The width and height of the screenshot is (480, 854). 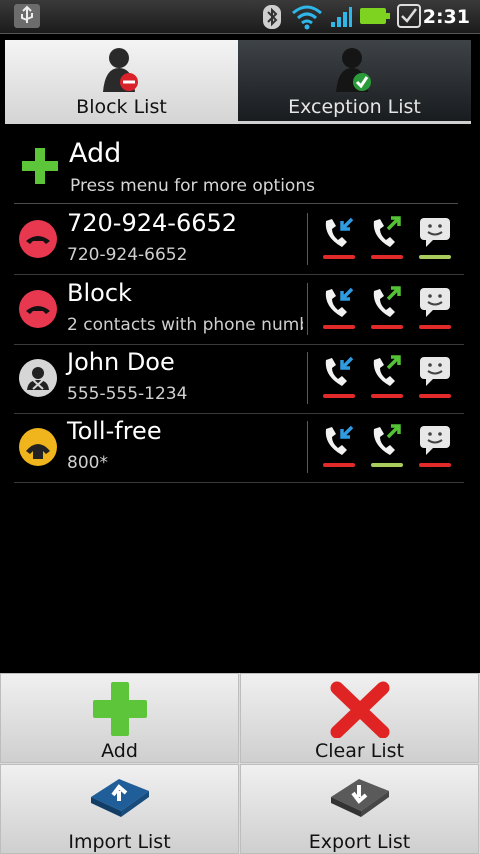 What do you see at coordinates (239, 240) in the screenshot?
I see `list-item: 720-924-6652 720-924-6652` at bounding box center [239, 240].